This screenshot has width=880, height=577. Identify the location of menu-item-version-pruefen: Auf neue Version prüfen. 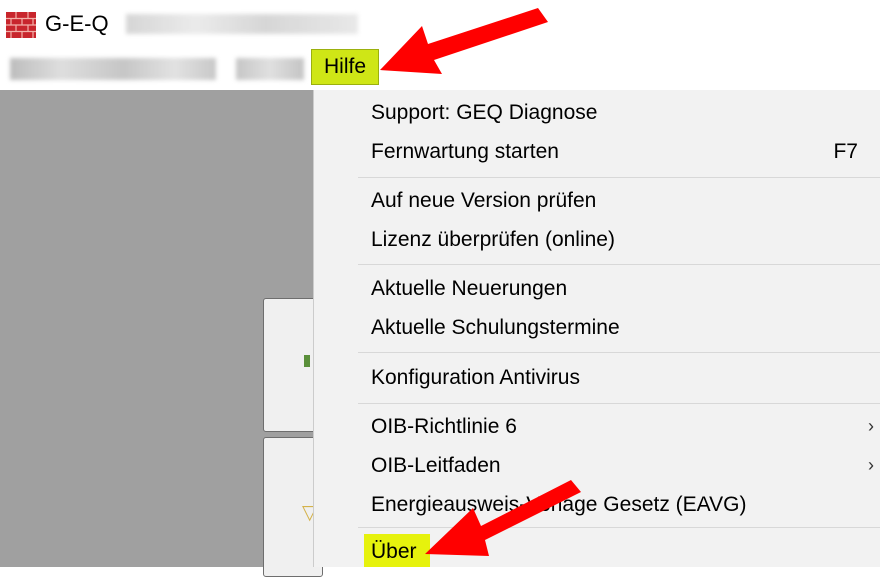
(483, 201).